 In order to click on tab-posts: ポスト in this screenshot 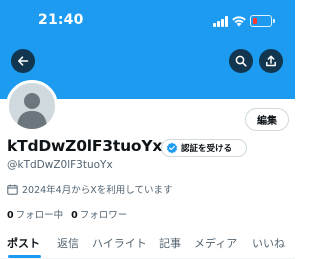, I will do `click(23, 243)`.